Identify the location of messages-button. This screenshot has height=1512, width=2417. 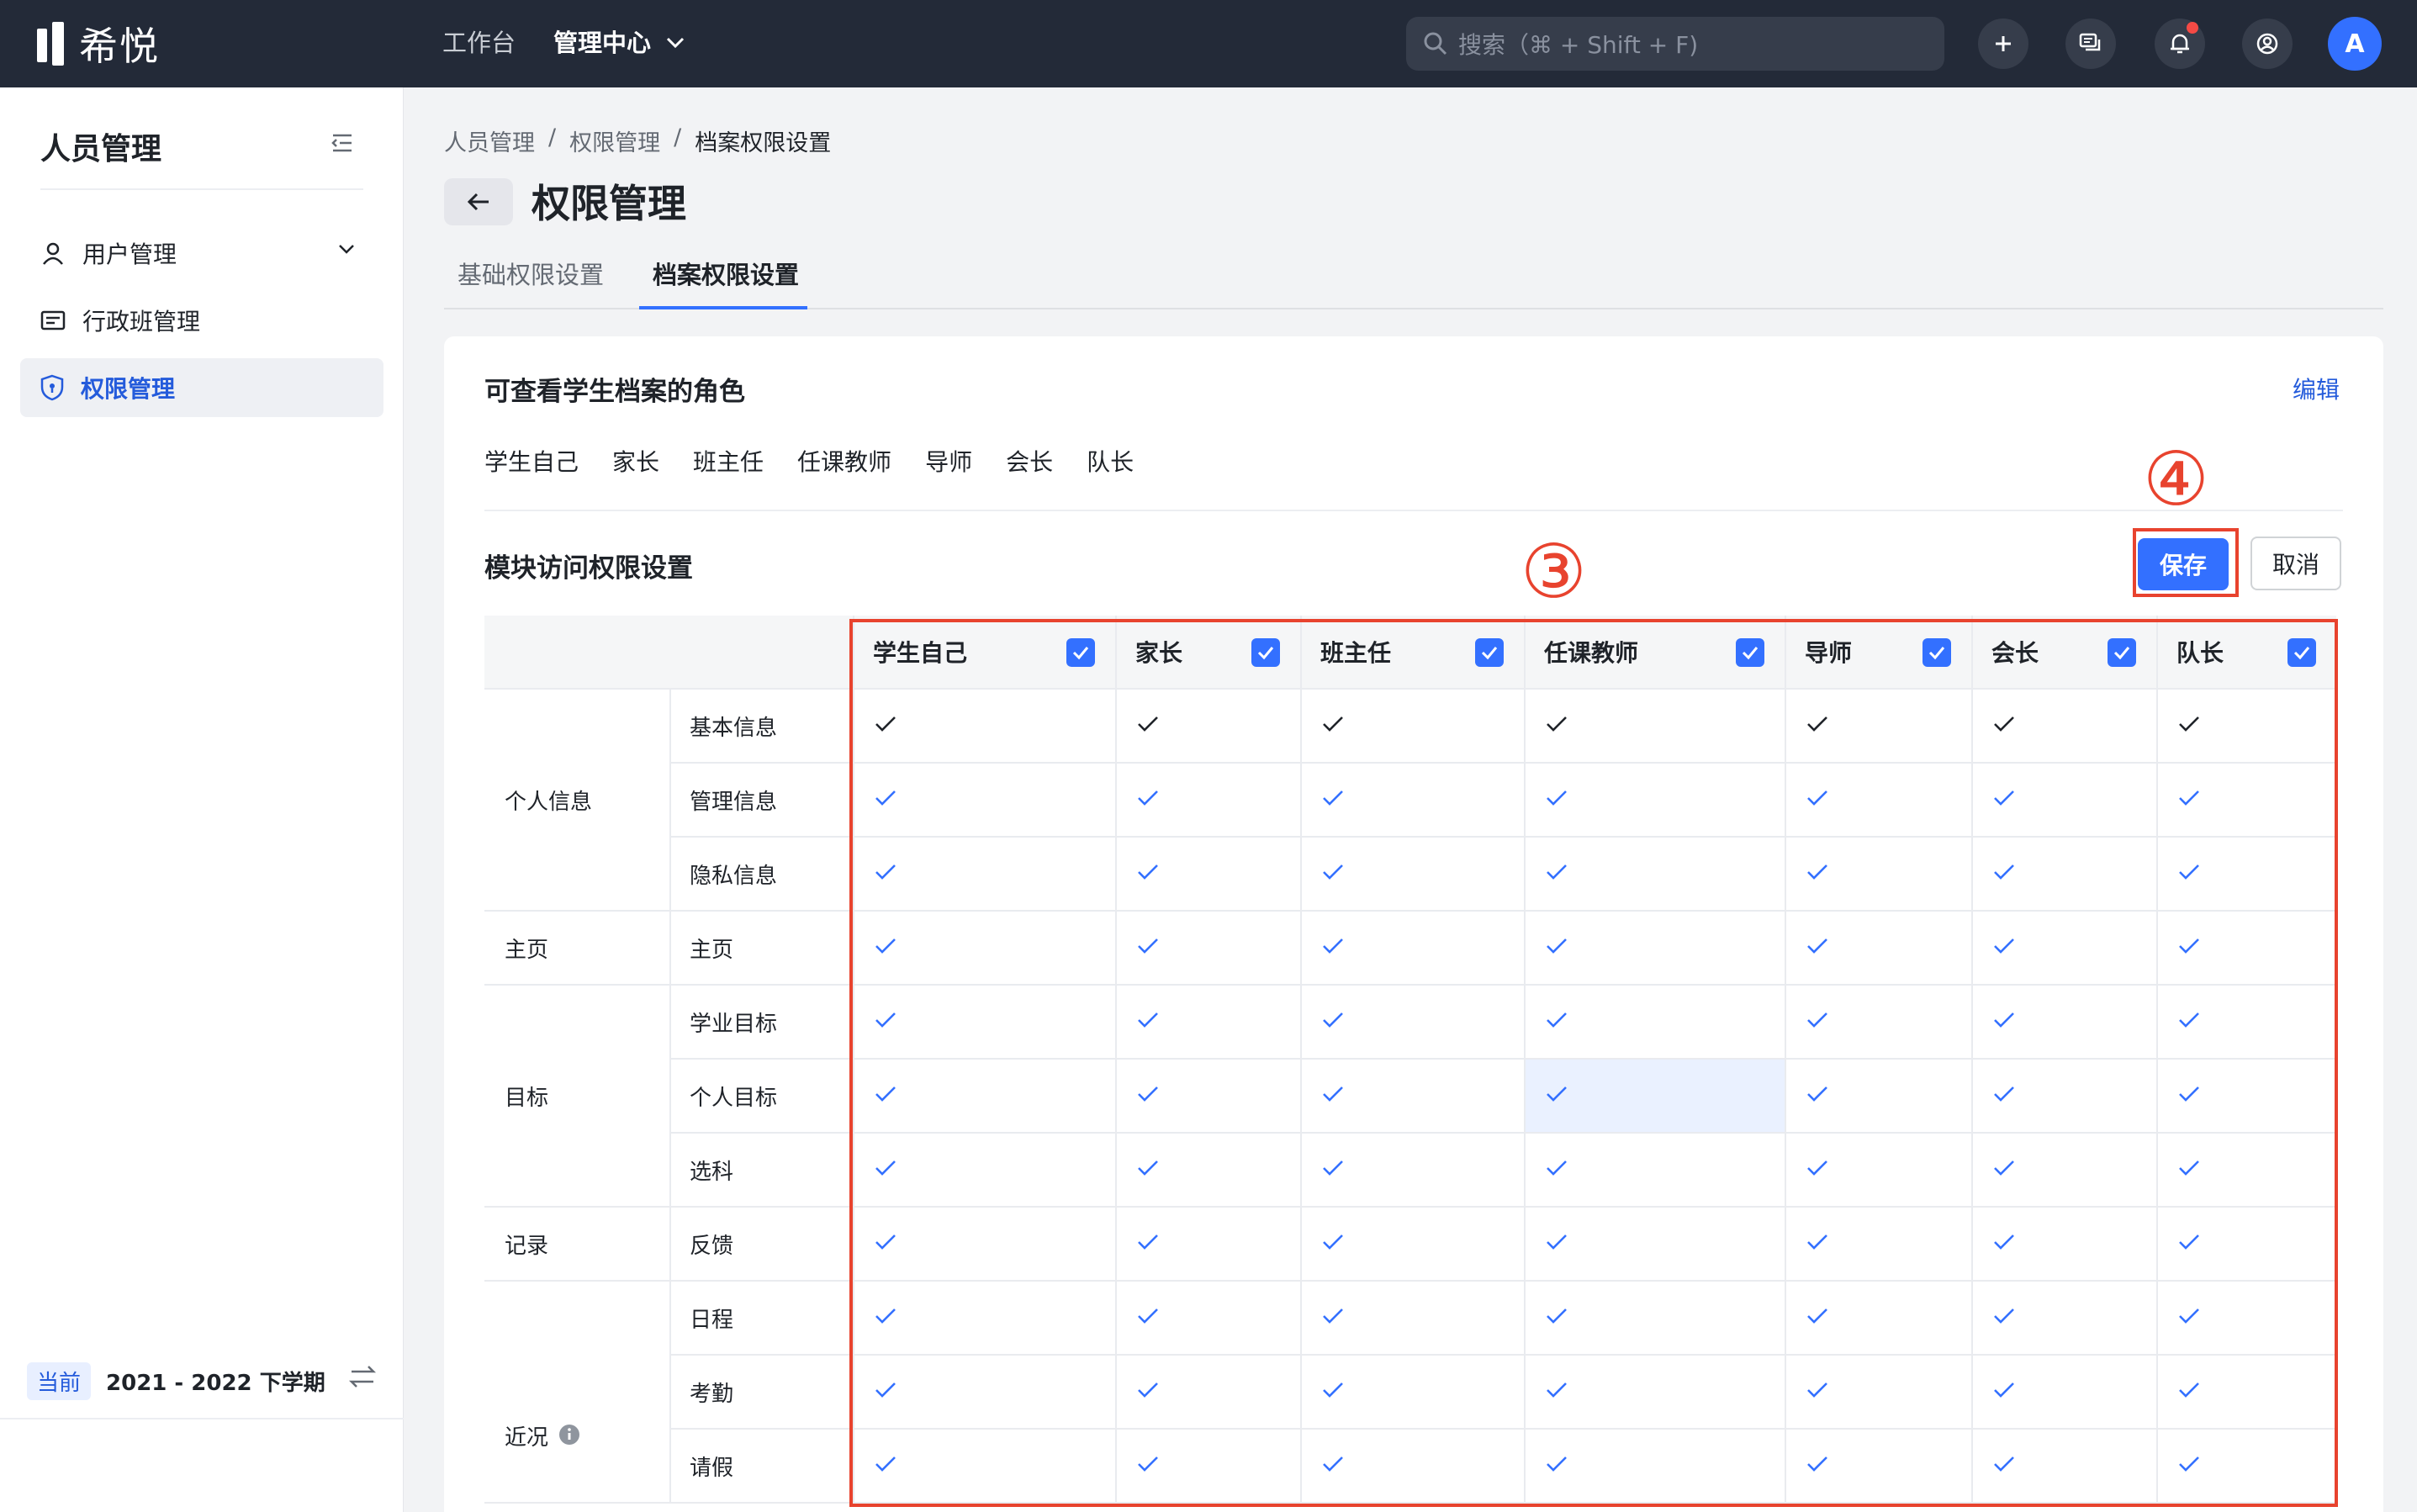
(2090, 44).